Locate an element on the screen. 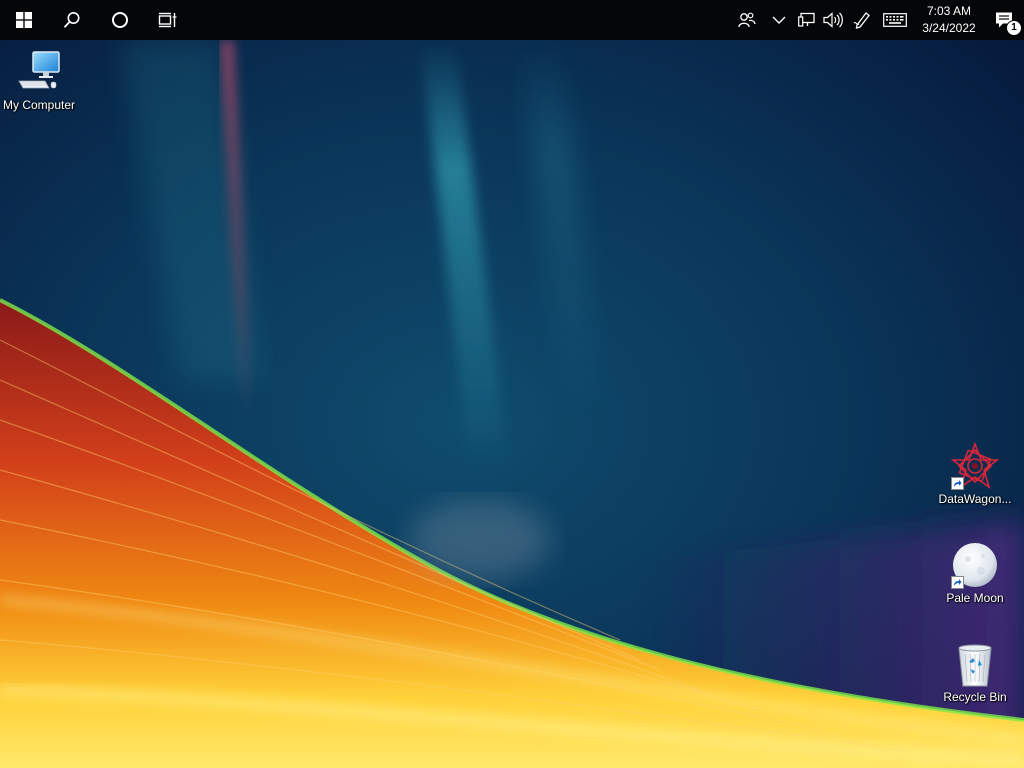  touch-keyboard-button is located at coordinates (895, 20).